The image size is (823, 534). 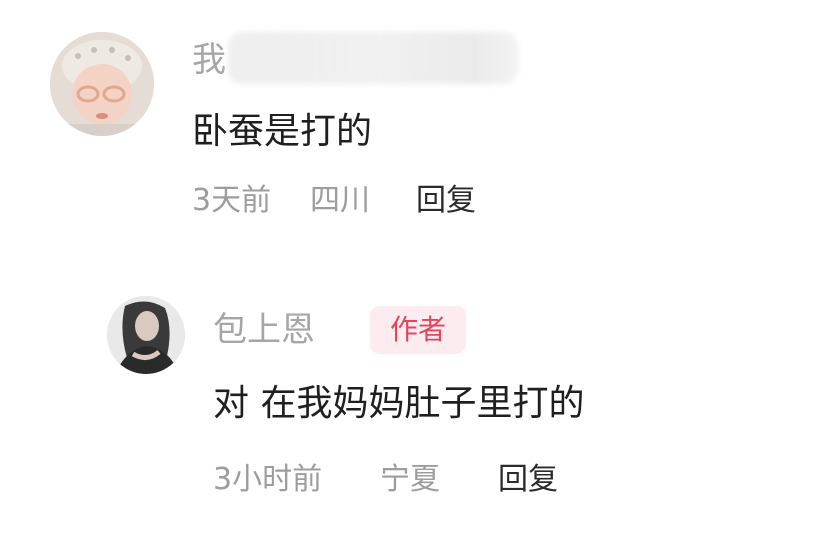 What do you see at coordinates (268, 479) in the screenshot?
I see `reply-time: 3小时前` at bounding box center [268, 479].